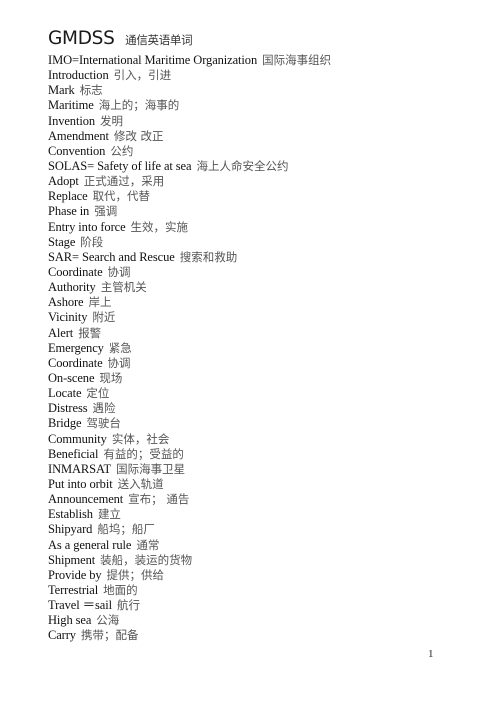  What do you see at coordinates (72, 120) in the screenshot?
I see `vocab-term: Invention` at bounding box center [72, 120].